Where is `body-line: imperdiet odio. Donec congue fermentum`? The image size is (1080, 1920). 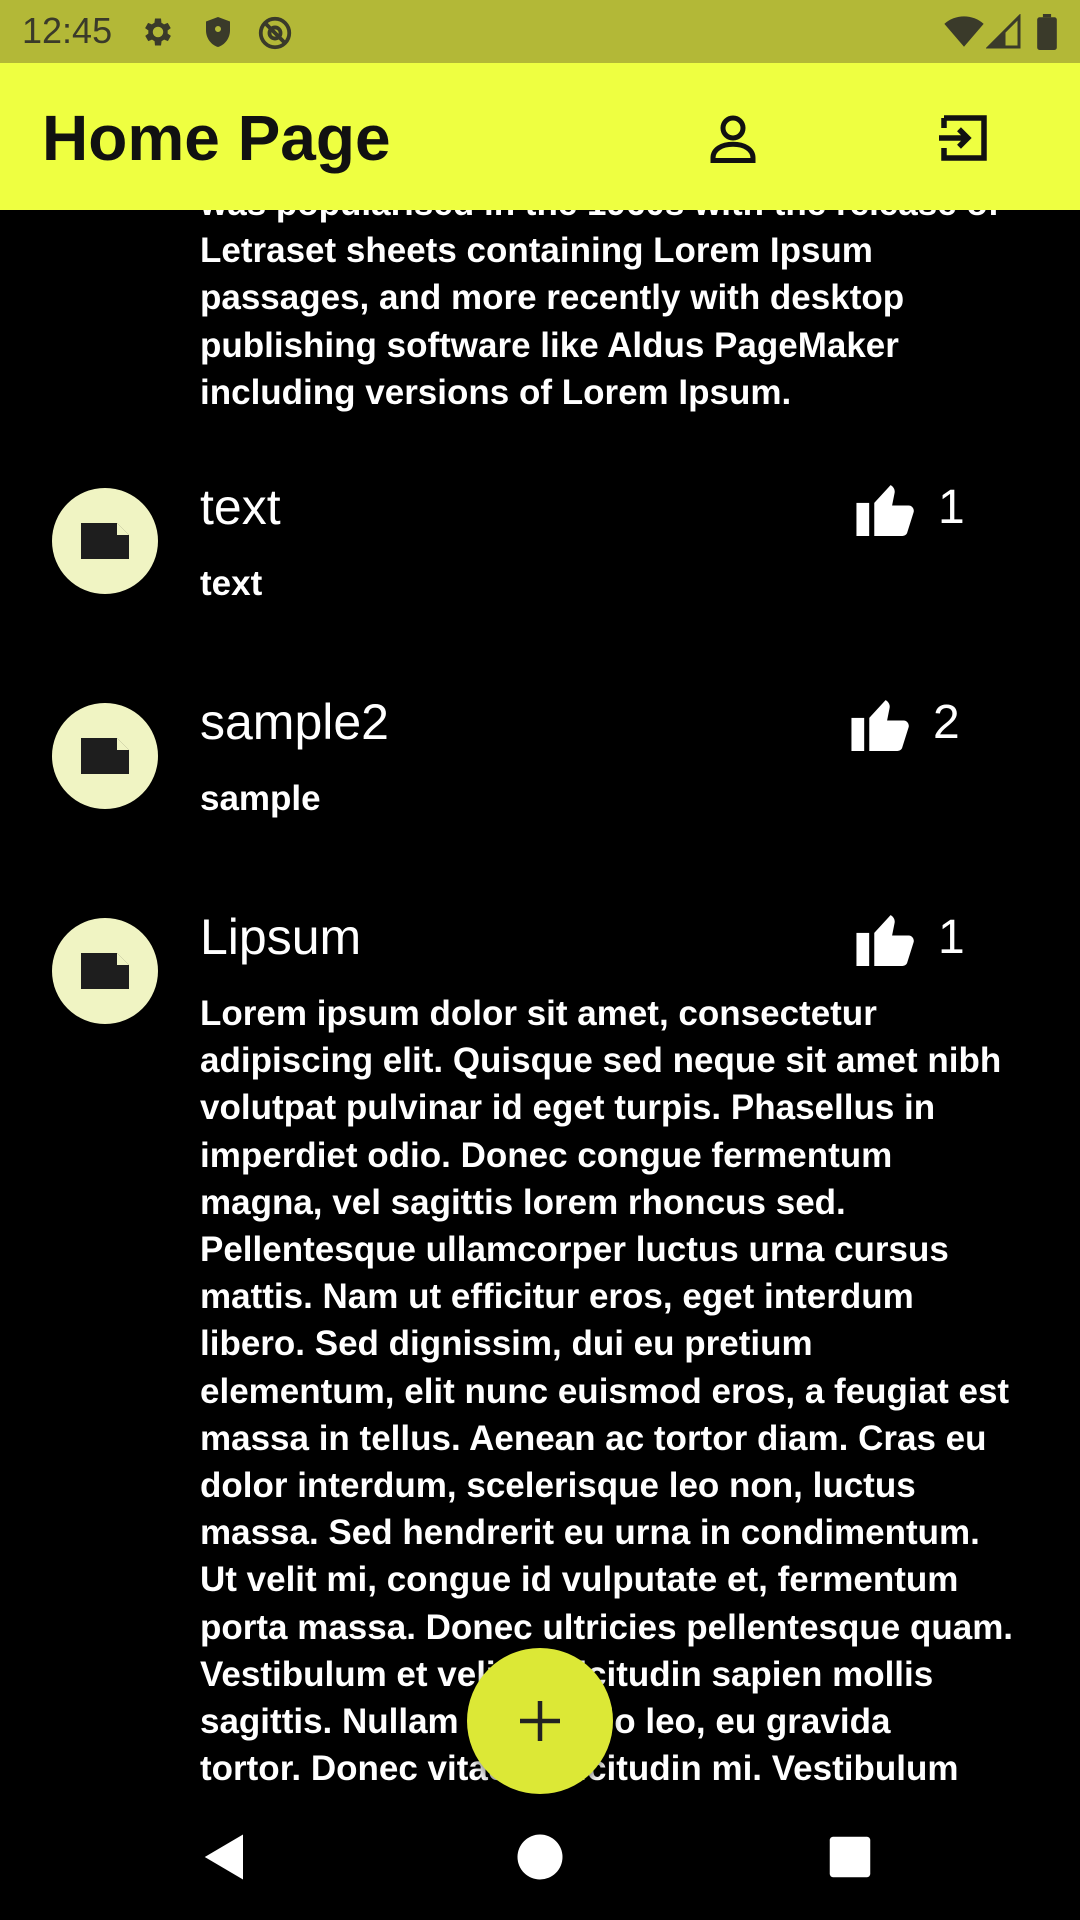 body-line: imperdiet odio. Donec congue fermentum is located at coordinates (546, 1155).